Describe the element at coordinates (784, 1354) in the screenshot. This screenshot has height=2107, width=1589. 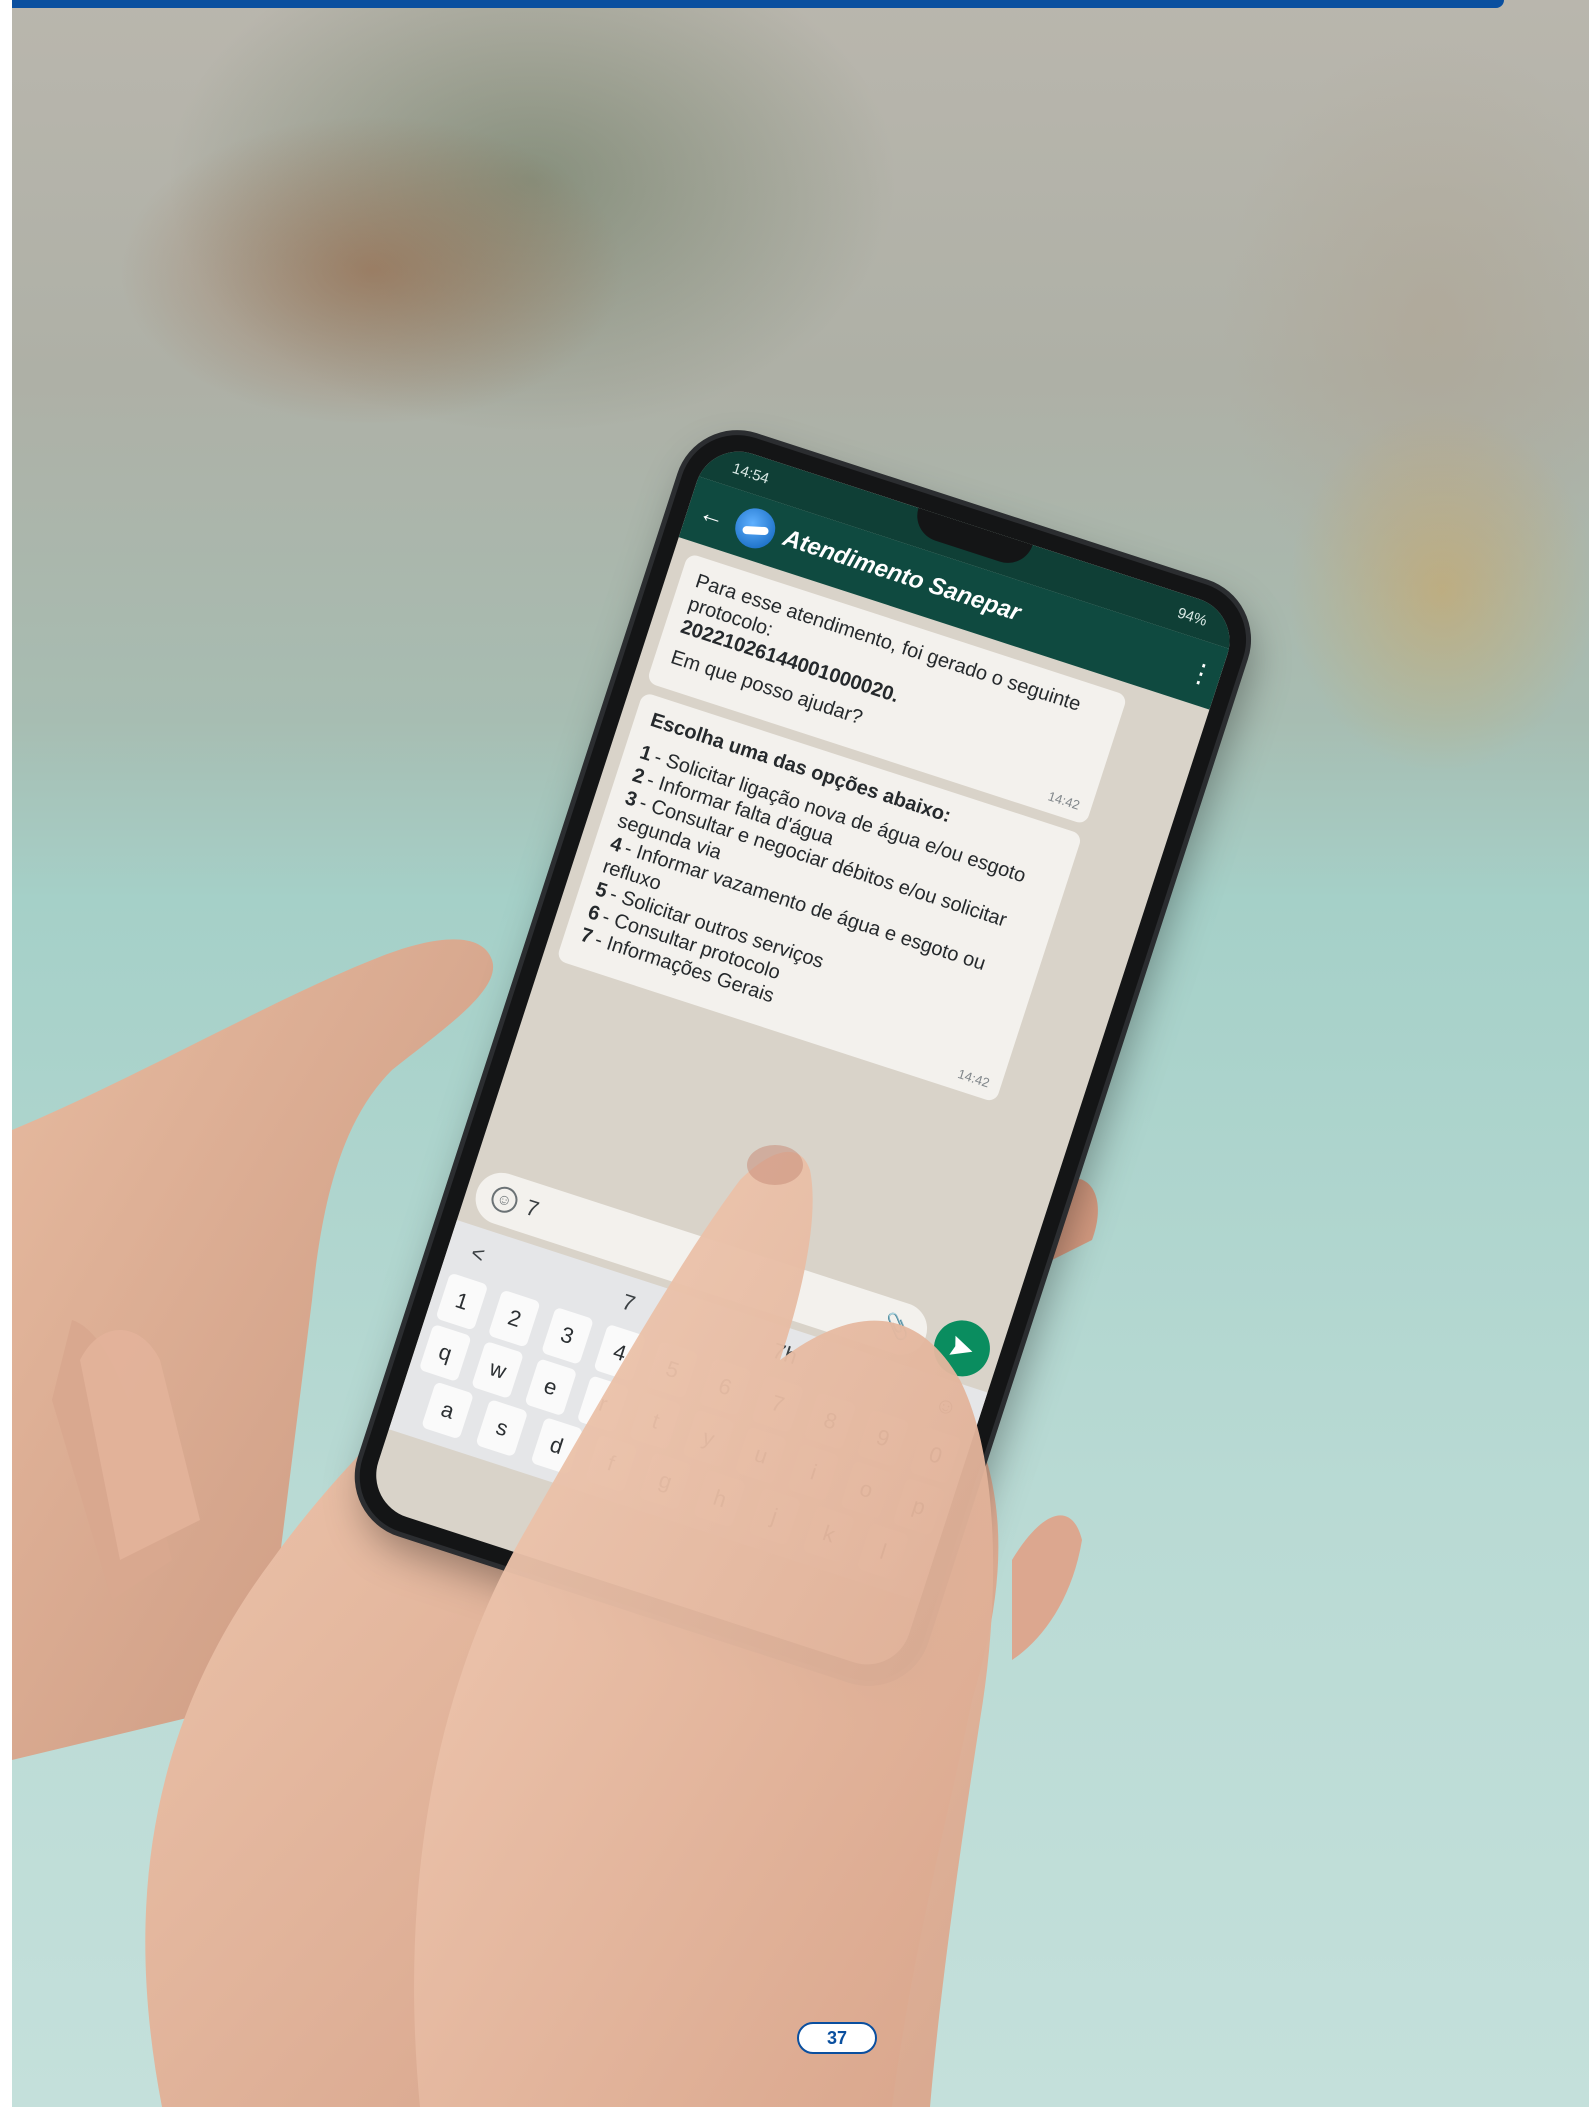
I see `suggestion-item: 7h` at that location.